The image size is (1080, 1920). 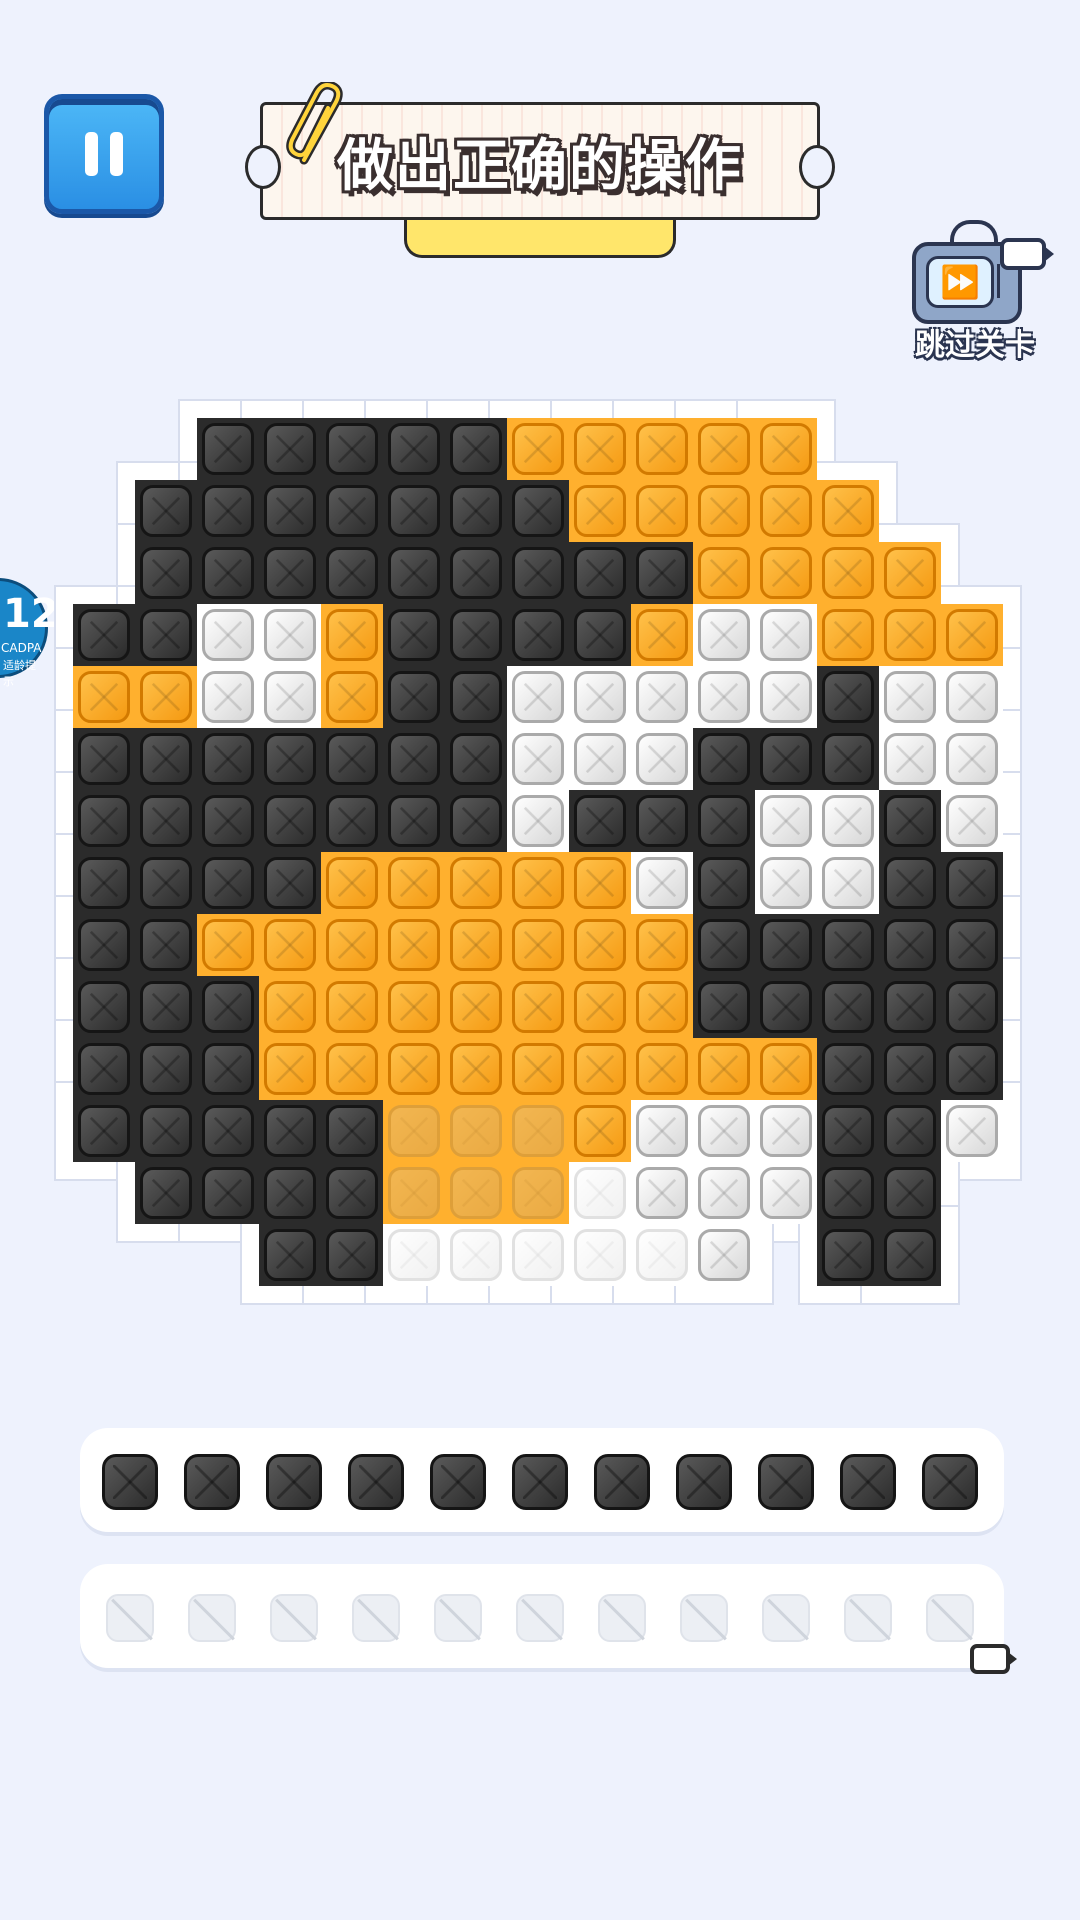 What do you see at coordinates (993, 1659) in the screenshot?
I see `video-camera-icon` at bounding box center [993, 1659].